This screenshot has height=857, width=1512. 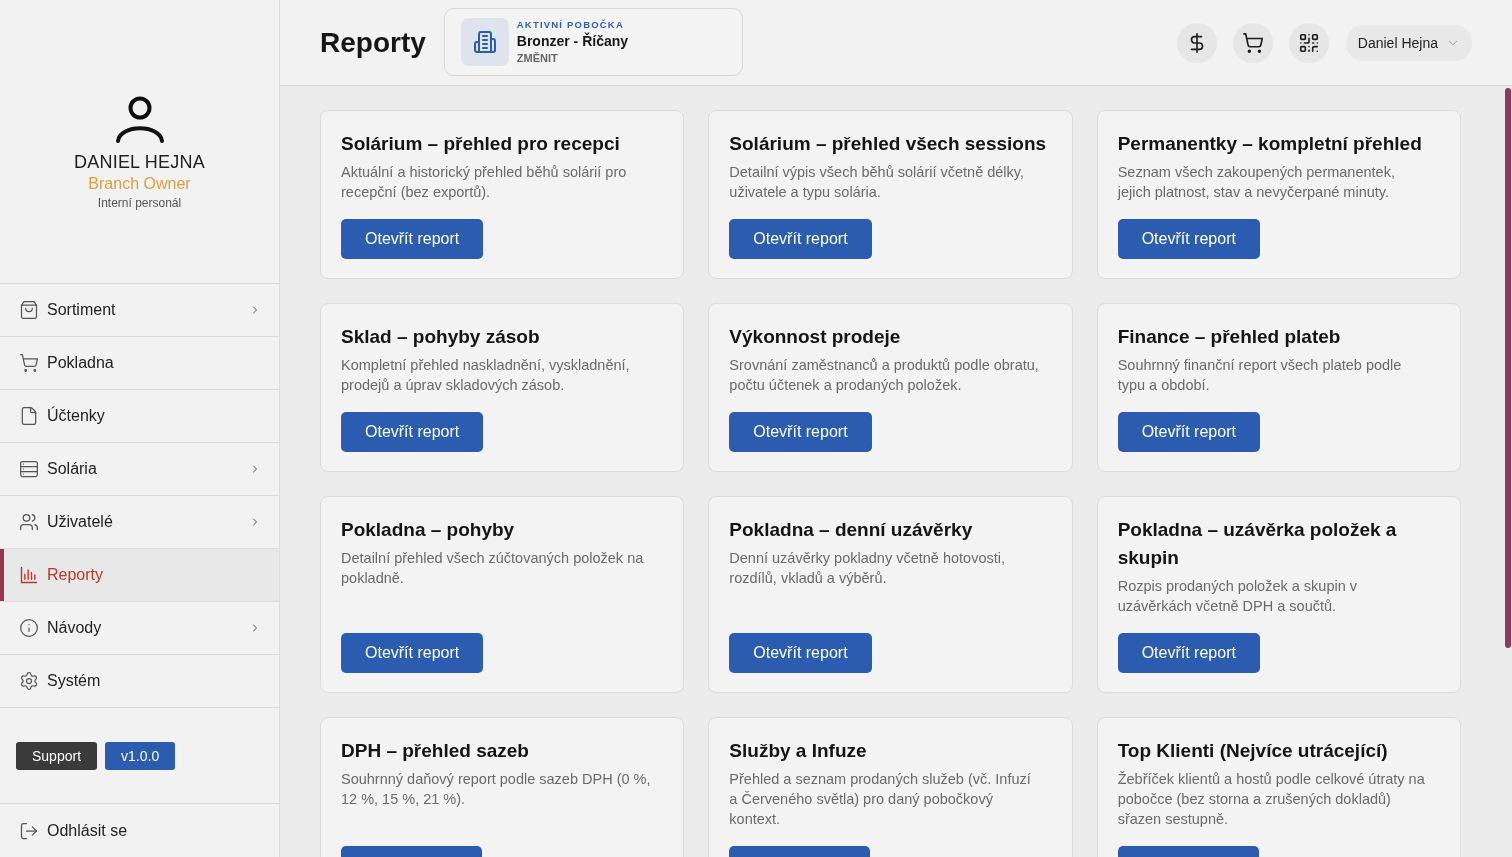 What do you see at coordinates (1260, 375) in the screenshot?
I see `report-description: Souhrnný finanční report všech plateb podle typu a období.` at bounding box center [1260, 375].